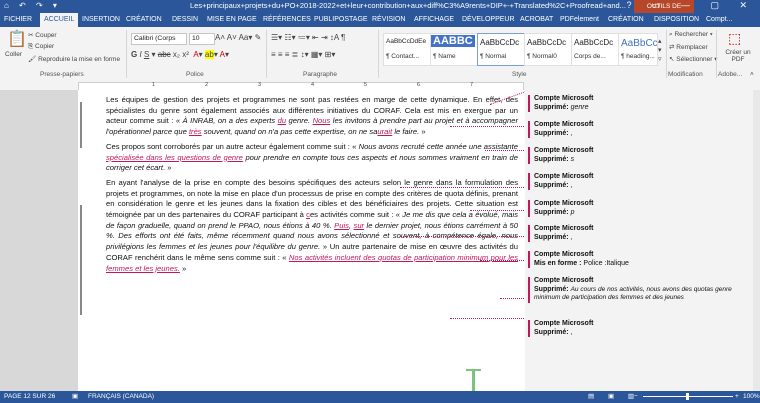 The width and height of the screenshot is (760, 403). I want to click on tab-dessin: DESSIN, so click(185, 20).